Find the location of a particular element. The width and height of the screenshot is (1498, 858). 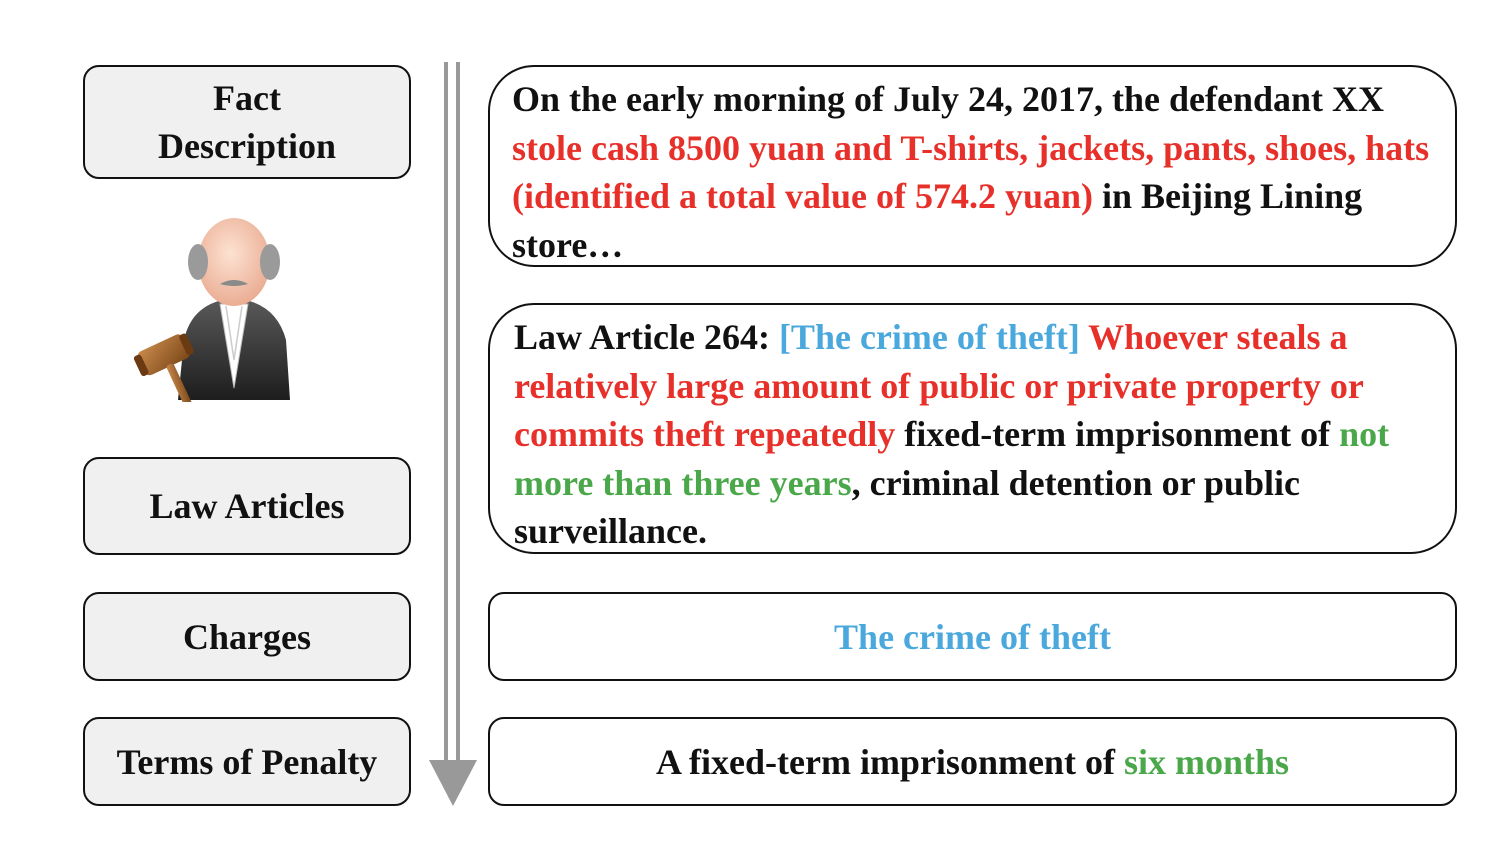

label-charges-text: Charges is located at coordinates (247, 636).